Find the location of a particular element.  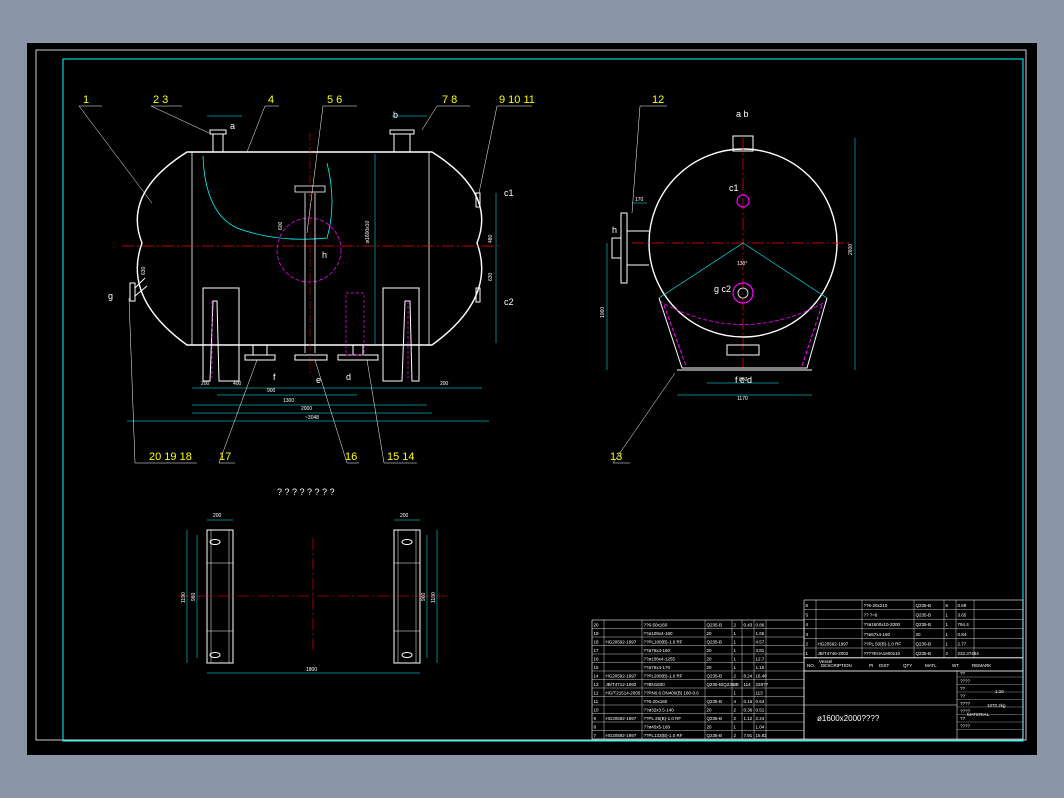

parts-cell: ??PN0.6 DN400(B) 180-0.6 is located at coordinates (672, 693).